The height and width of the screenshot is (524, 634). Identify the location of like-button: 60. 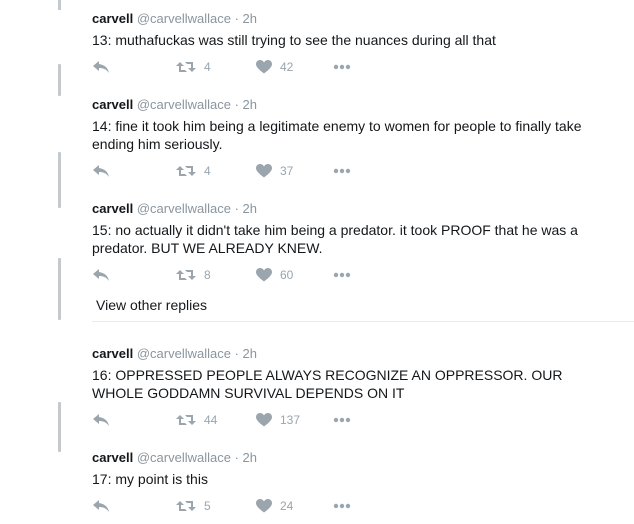
(274, 275).